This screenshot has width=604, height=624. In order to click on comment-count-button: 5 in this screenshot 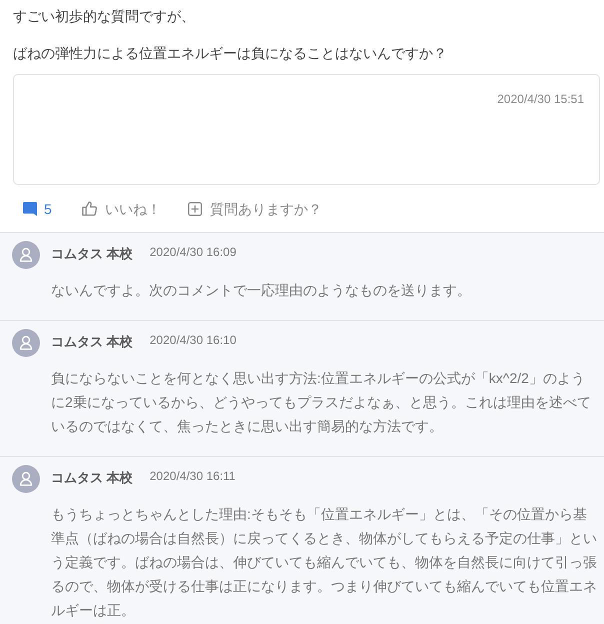, I will do `click(37, 209)`.